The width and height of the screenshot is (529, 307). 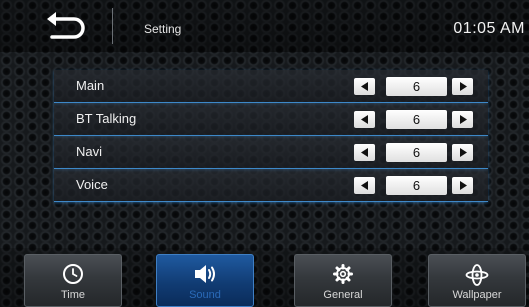 What do you see at coordinates (73, 295) in the screenshot?
I see `nav-label: Time` at bounding box center [73, 295].